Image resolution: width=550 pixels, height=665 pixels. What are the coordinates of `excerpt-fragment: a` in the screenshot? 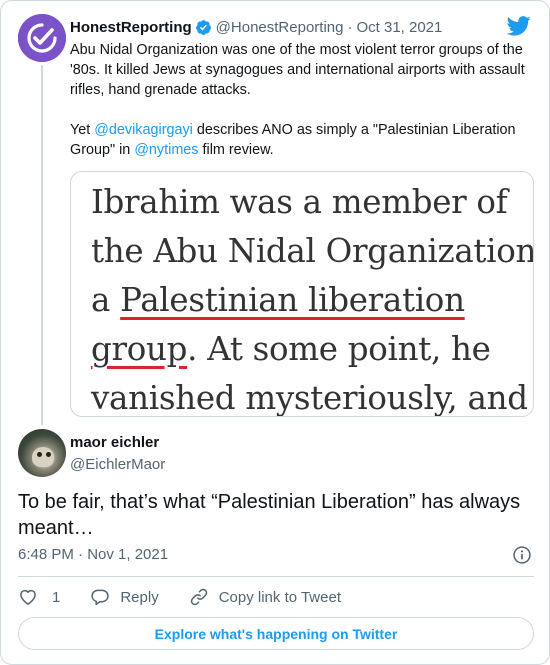 It's located at (106, 300).